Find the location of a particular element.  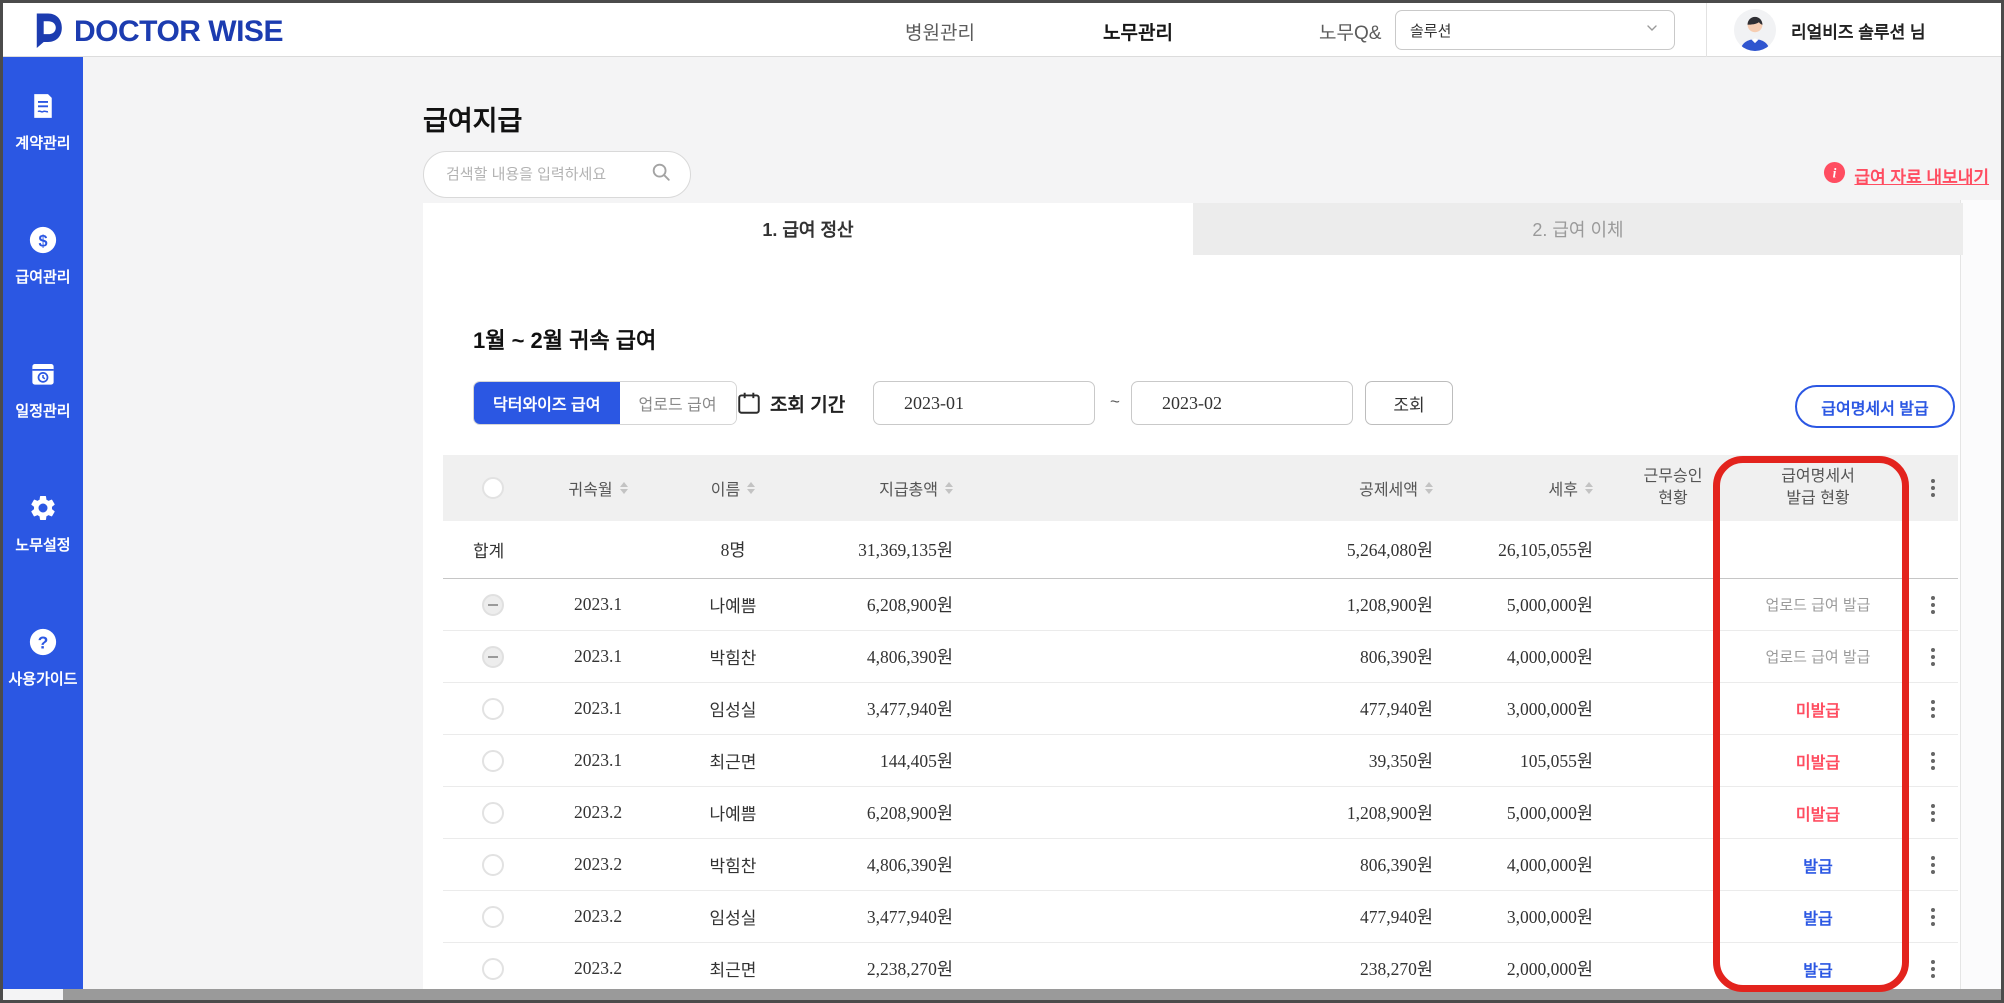

export-link-label: 급여 자료 내보내기 is located at coordinates (1921, 177).